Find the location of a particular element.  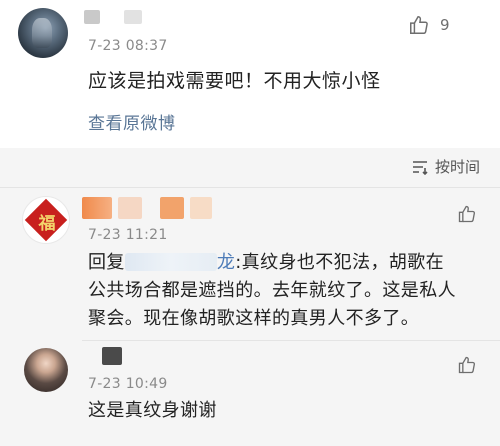

reply-avatar is located at coordinates (46, 370).